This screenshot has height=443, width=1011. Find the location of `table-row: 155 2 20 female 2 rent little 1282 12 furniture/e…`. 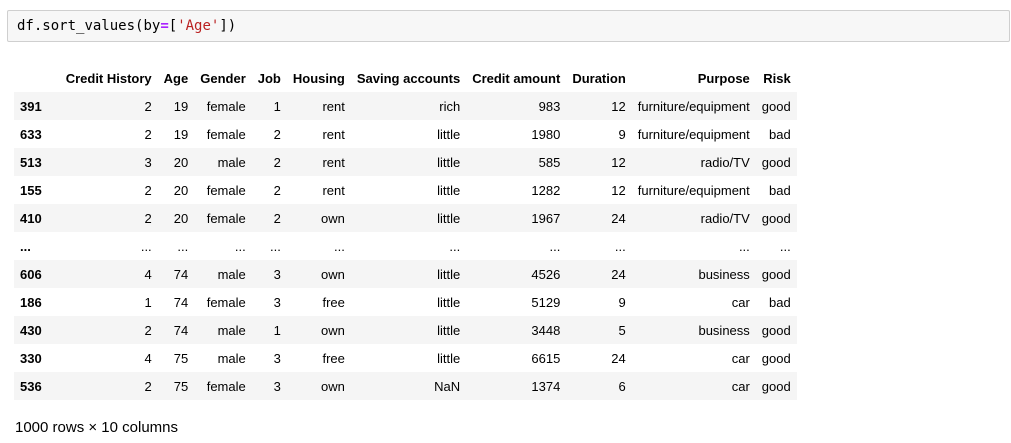

table-row: 155 2 20 female 2 rent little 1282 12 furniture/e… is located at coordinates (405, 190).